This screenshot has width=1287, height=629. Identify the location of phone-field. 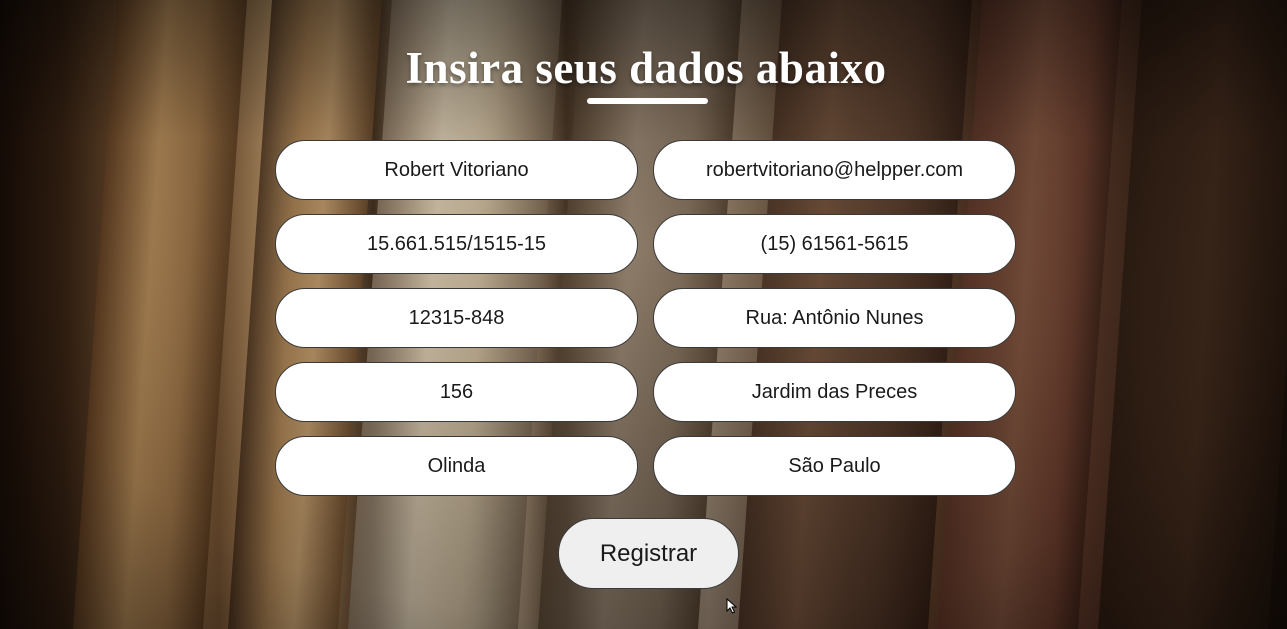
(834, 244).